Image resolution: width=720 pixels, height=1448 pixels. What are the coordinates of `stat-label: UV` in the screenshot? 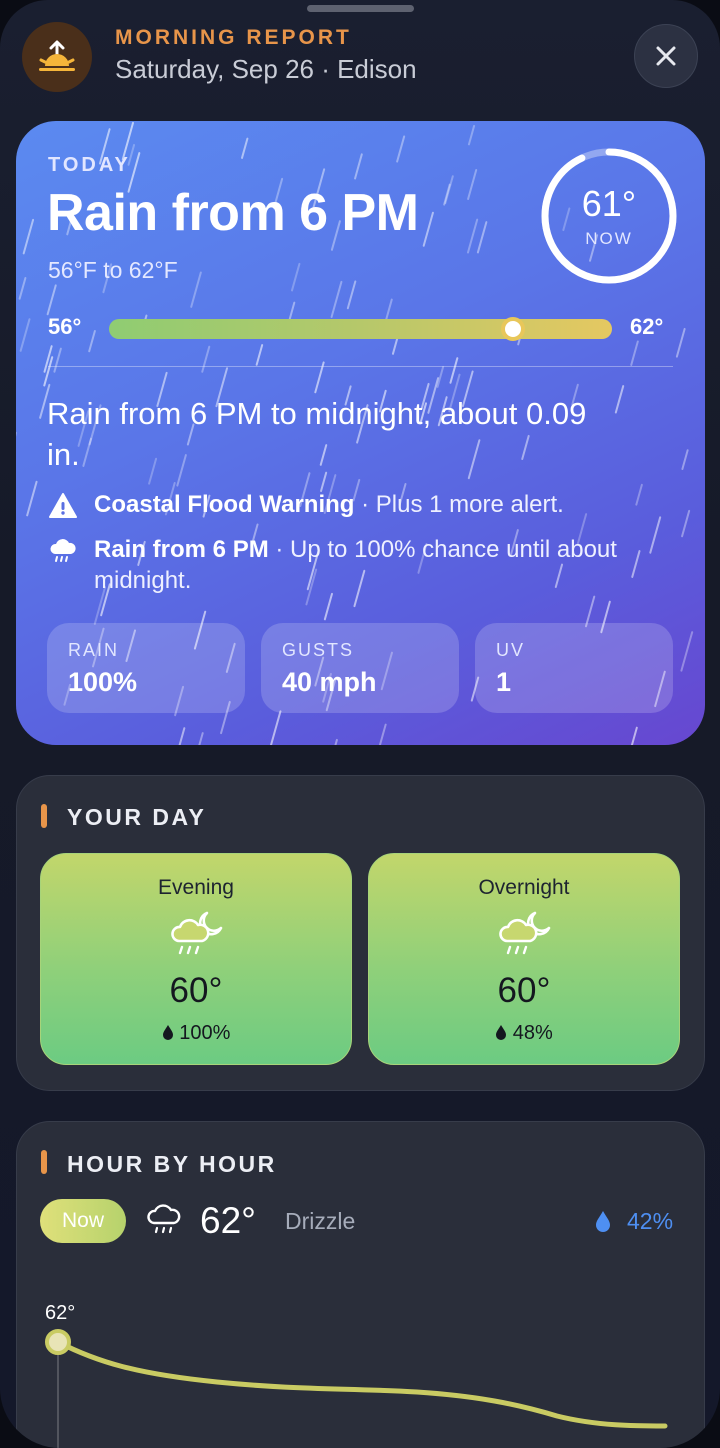 It's located at (511, 650).